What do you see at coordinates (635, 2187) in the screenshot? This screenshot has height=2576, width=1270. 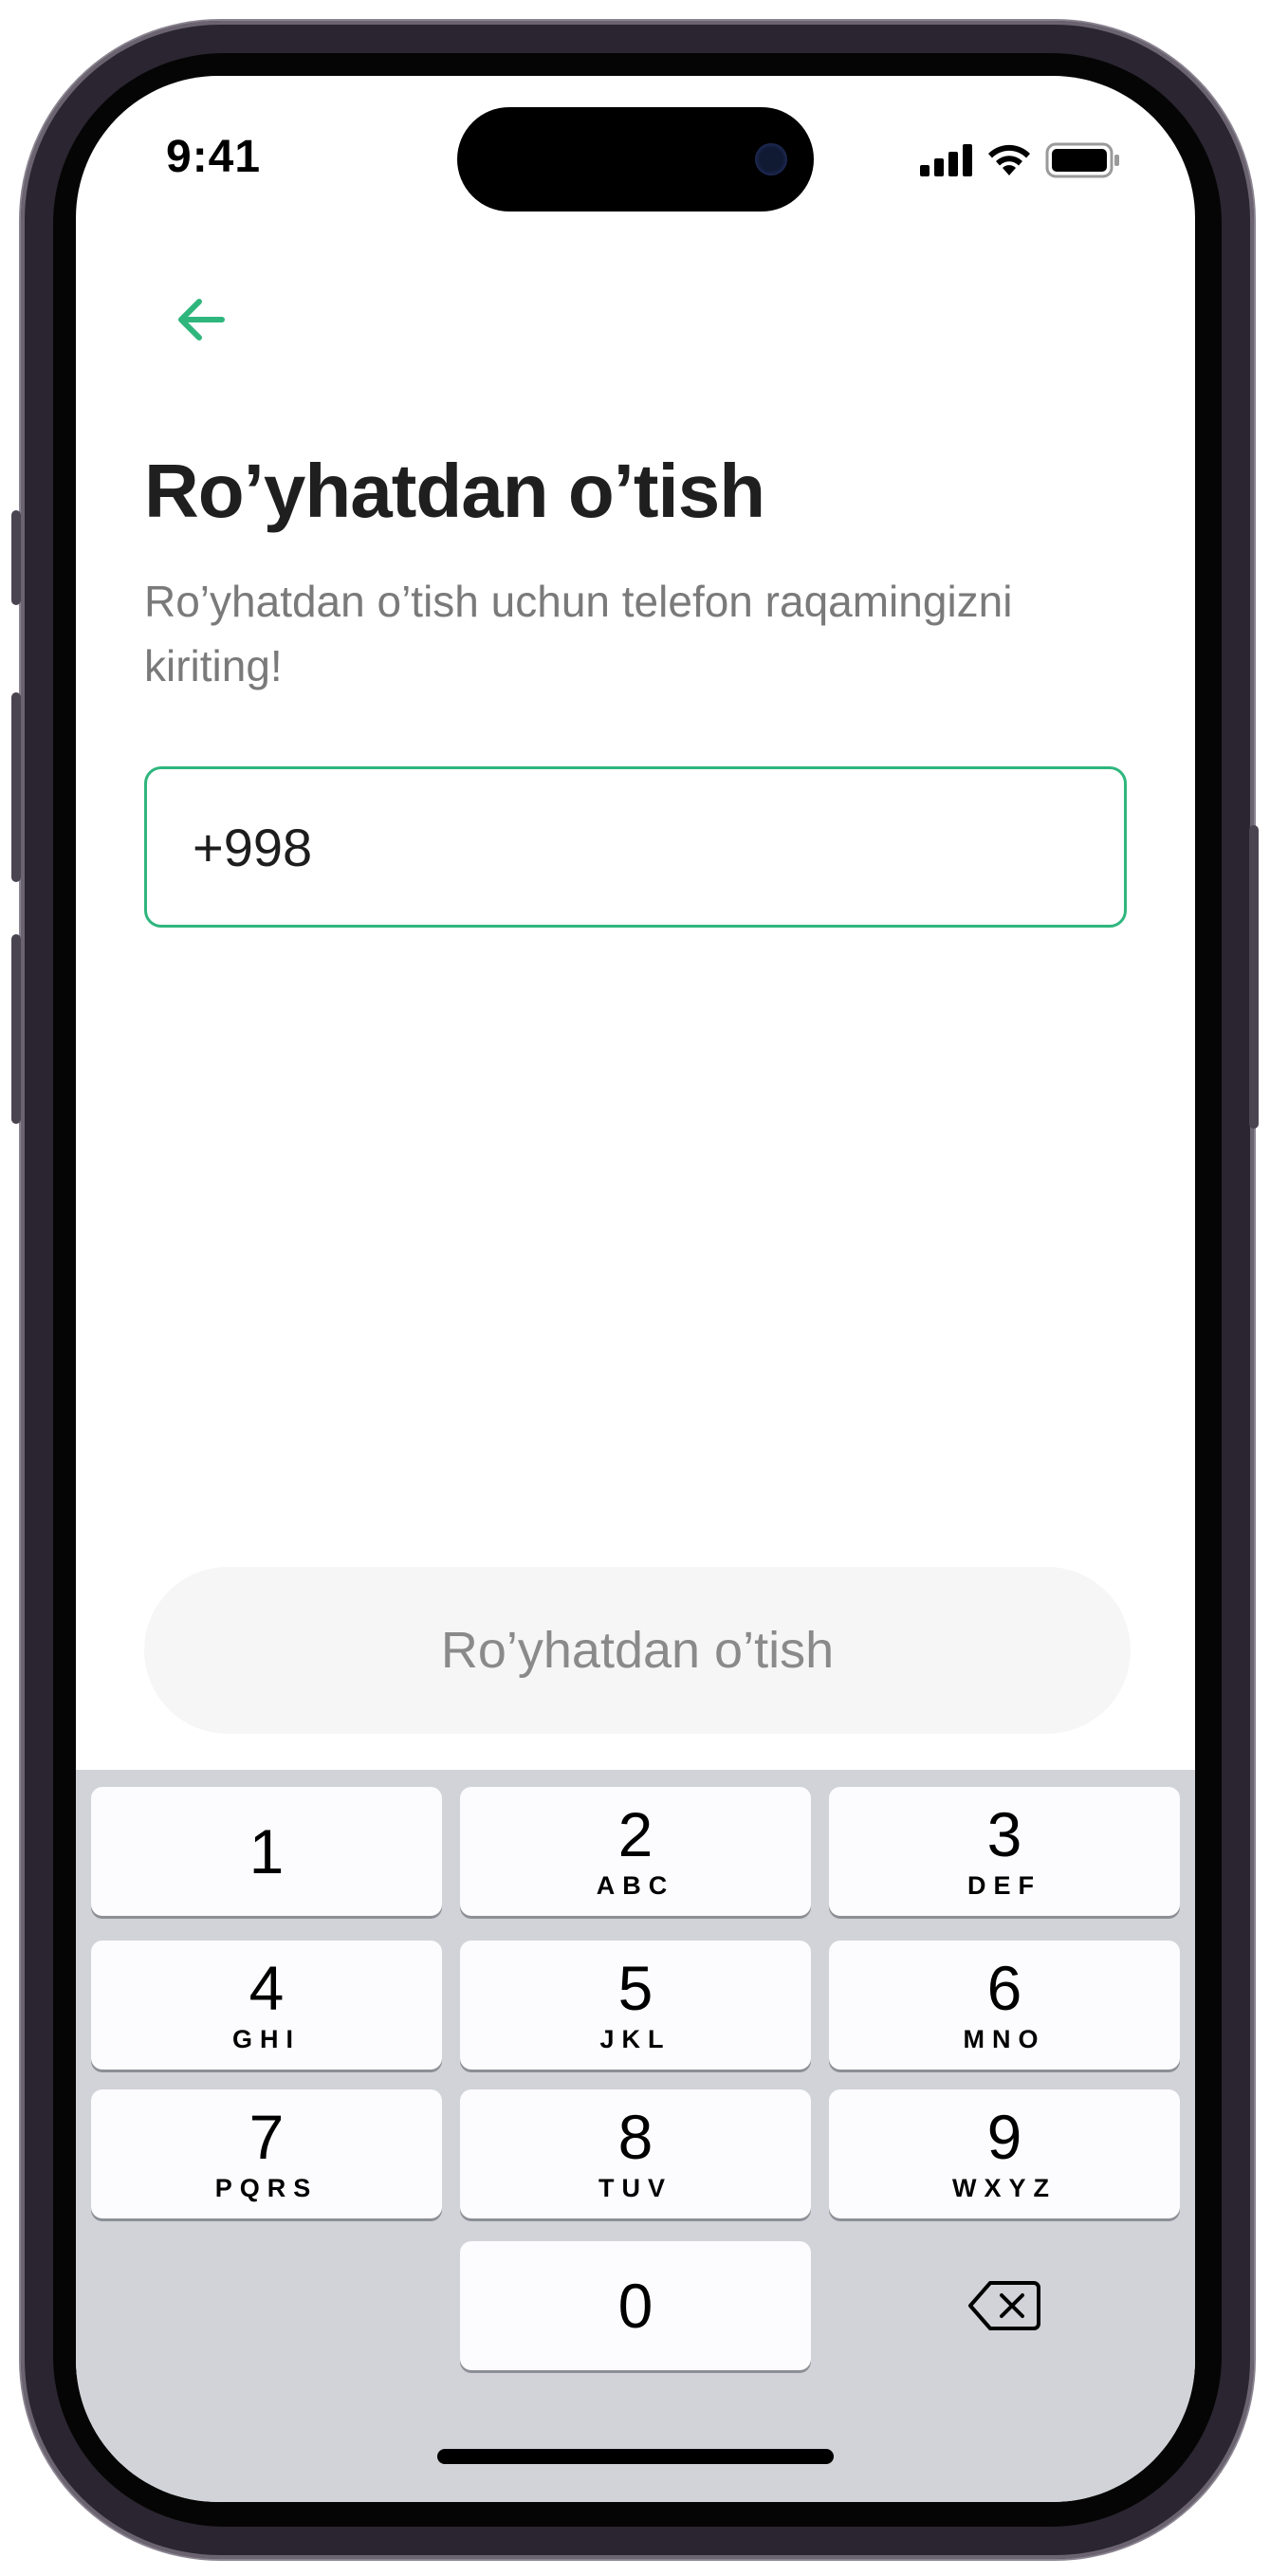 I see `key-letters: TUV` at bounding box center [635, 2187].